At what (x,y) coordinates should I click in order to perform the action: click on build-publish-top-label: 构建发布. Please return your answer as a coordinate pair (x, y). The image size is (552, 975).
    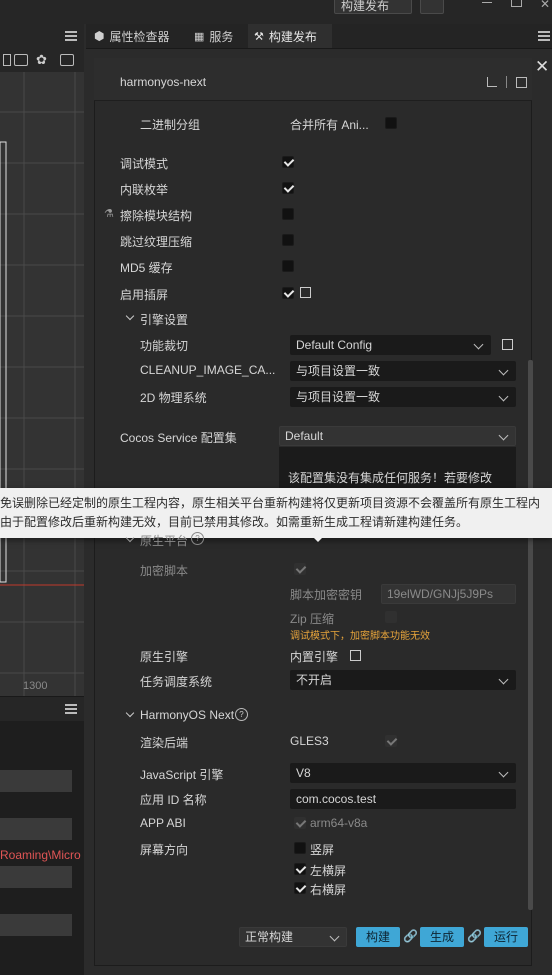
    Looking at the image, I should click on (365, 6).